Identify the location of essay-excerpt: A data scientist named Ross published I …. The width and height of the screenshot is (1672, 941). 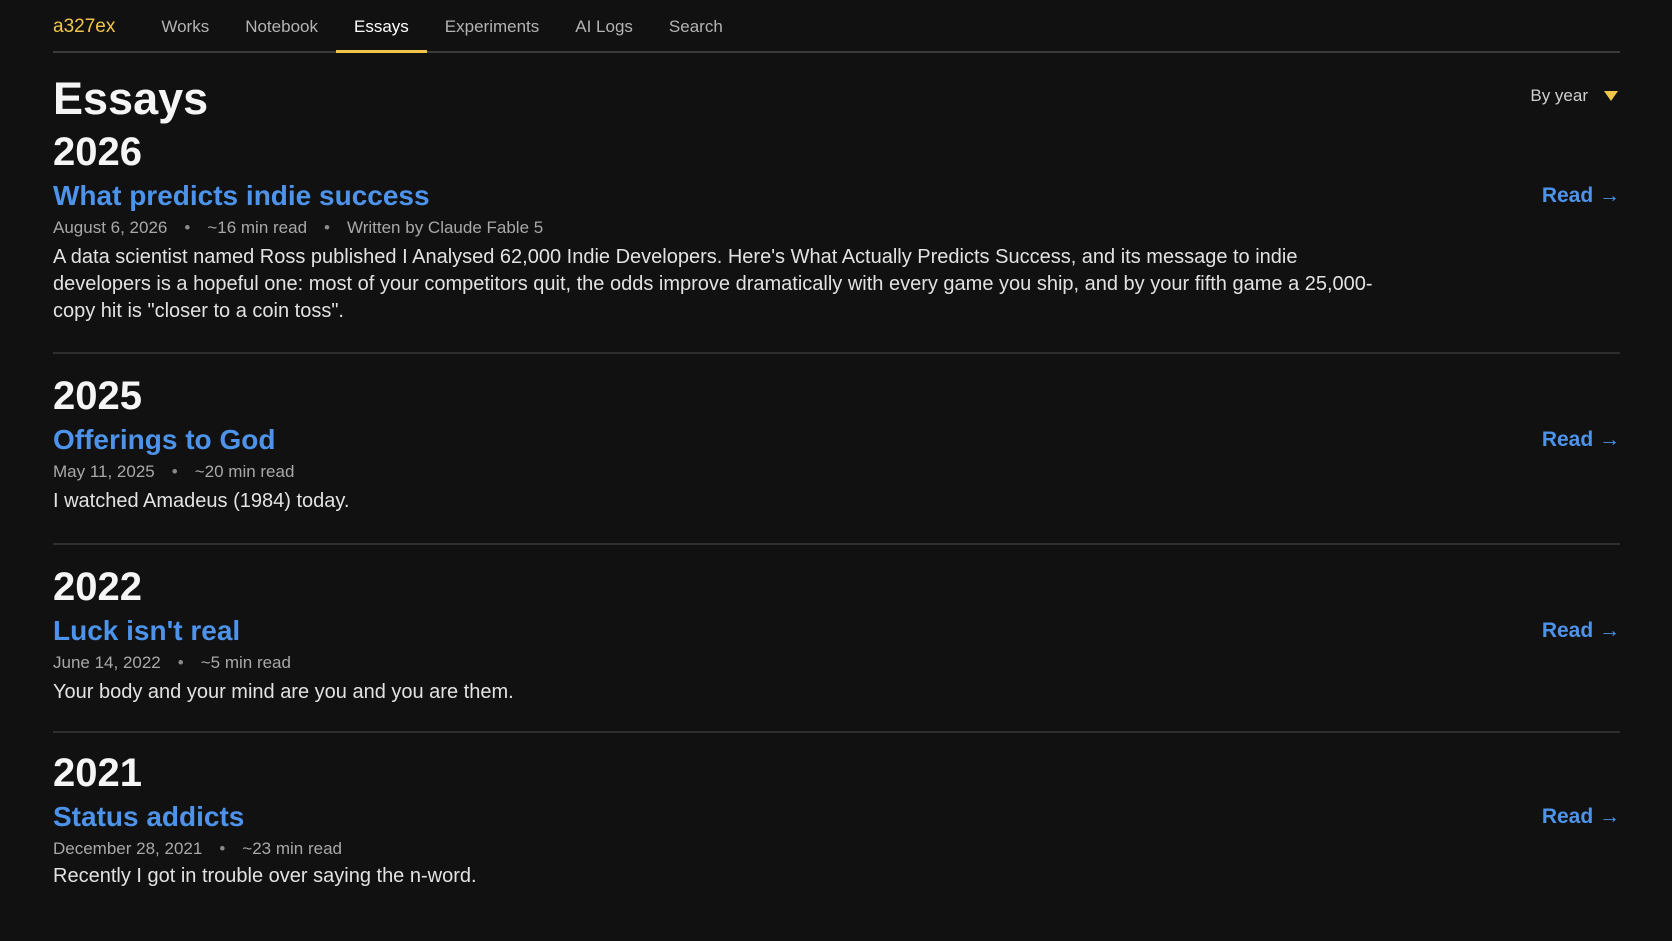
(713, 284).